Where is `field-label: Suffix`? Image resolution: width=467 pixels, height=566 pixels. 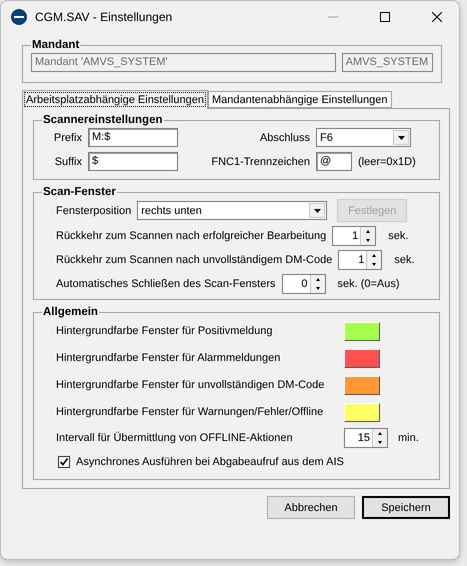
field-label: Suffix is located at coordinates (68, 161).